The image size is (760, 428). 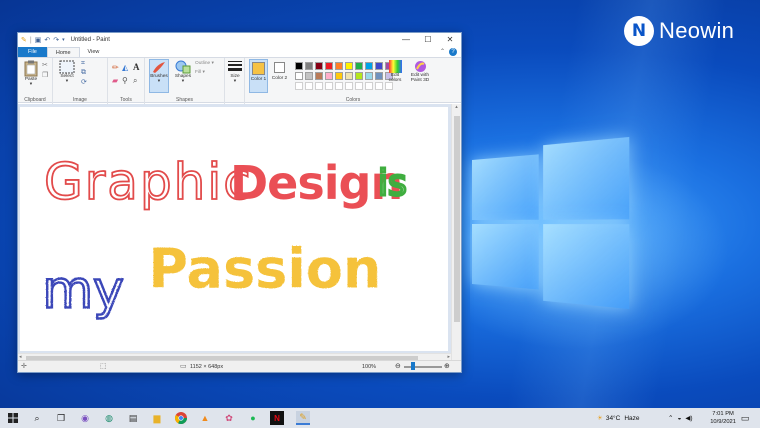 What do you see at coordinates (745, 418) in the screenshot?
I see `notifications-icon: ▭` at bounding box center [745, 418].